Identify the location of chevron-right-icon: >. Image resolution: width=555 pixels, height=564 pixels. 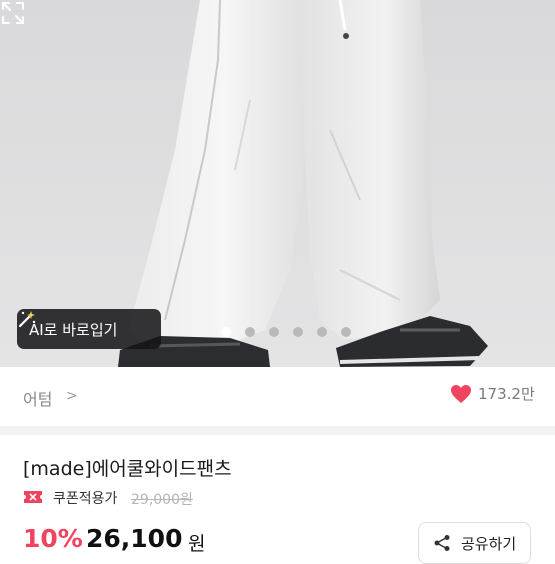
(72, 396).